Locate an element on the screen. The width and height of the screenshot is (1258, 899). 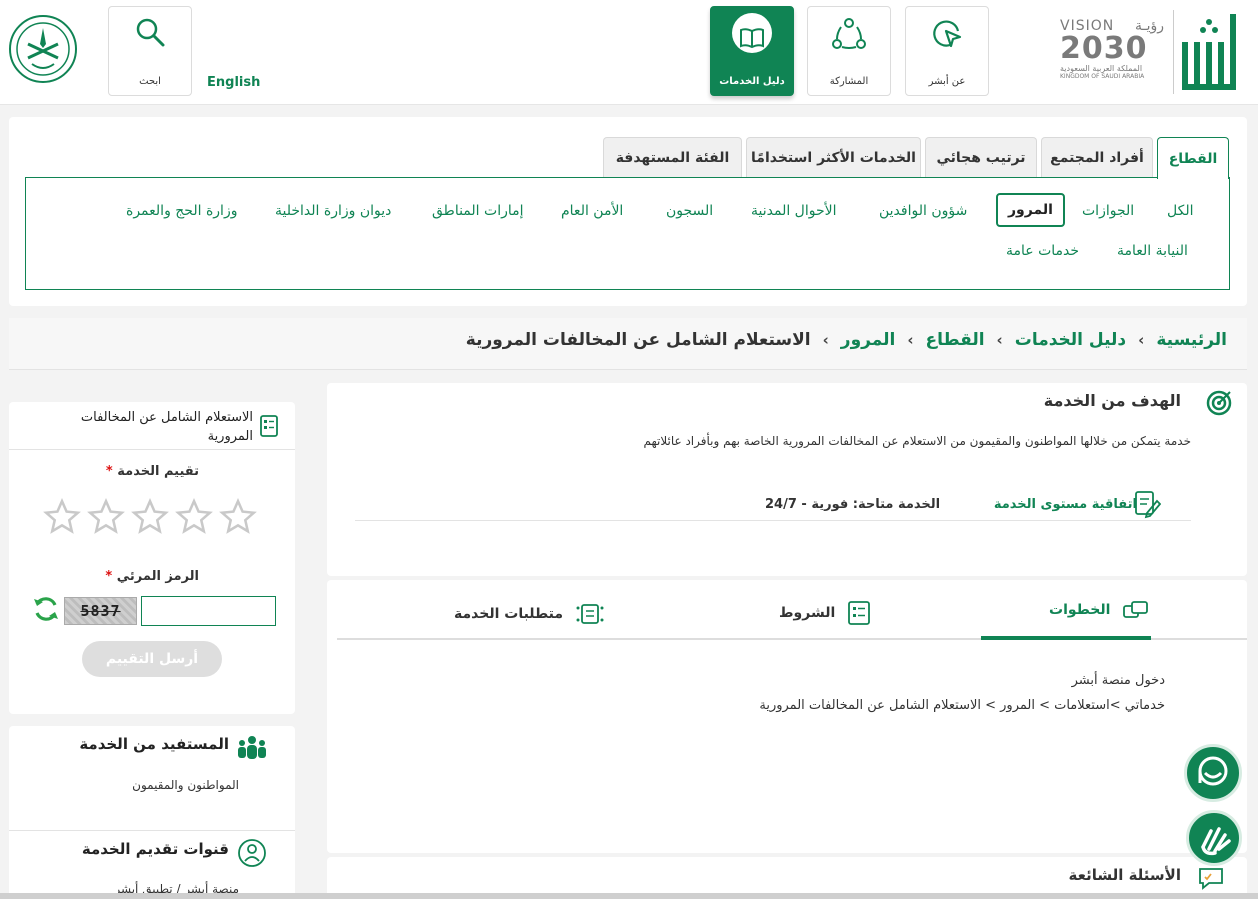
absher-logo is located at coordinates (1209, 52).